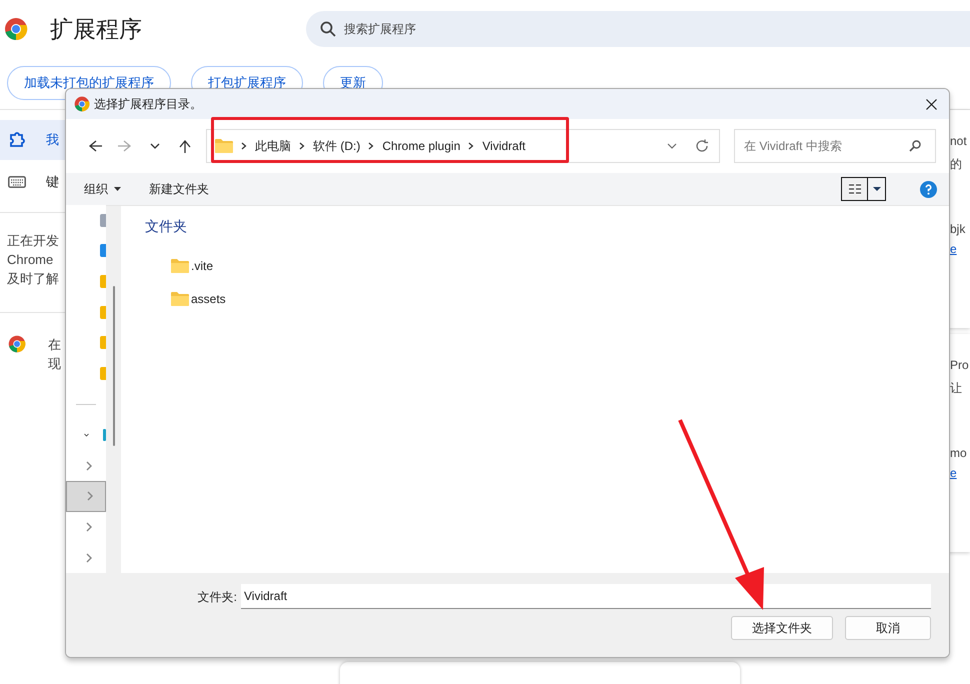 This screenshot has height=684, width=970. I want to click on promo-text: 在, so click(54, 345).